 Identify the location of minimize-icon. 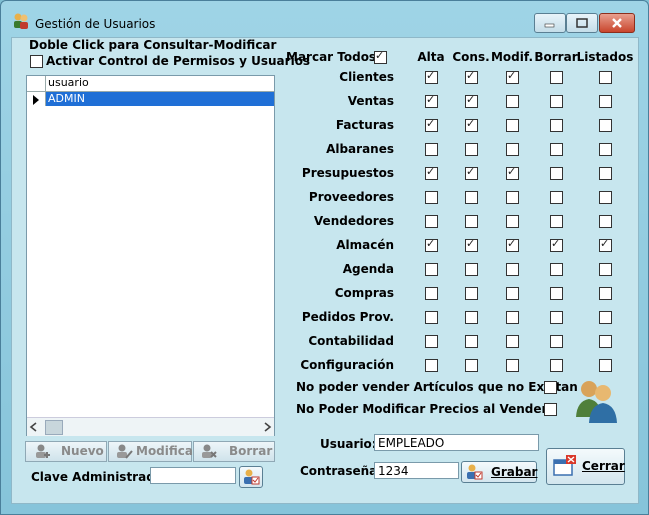
(549, 25).